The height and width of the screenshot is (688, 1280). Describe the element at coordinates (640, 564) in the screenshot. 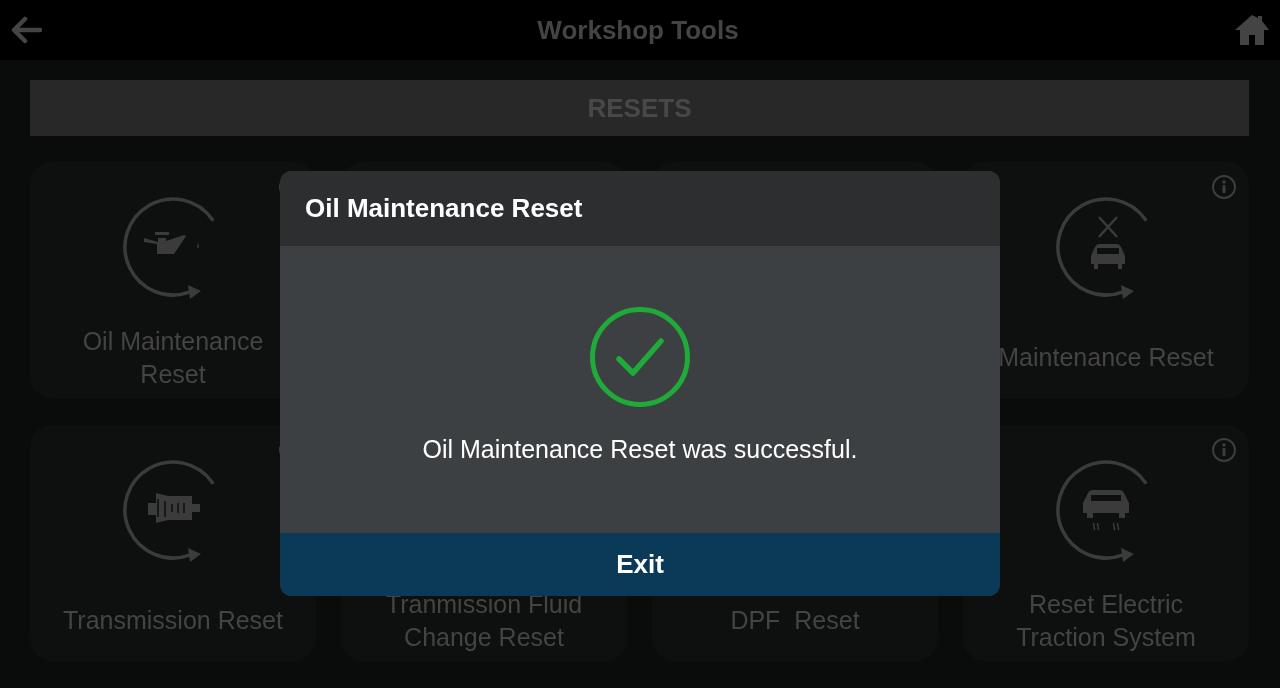

I see `exit-button: Exit` at that location.